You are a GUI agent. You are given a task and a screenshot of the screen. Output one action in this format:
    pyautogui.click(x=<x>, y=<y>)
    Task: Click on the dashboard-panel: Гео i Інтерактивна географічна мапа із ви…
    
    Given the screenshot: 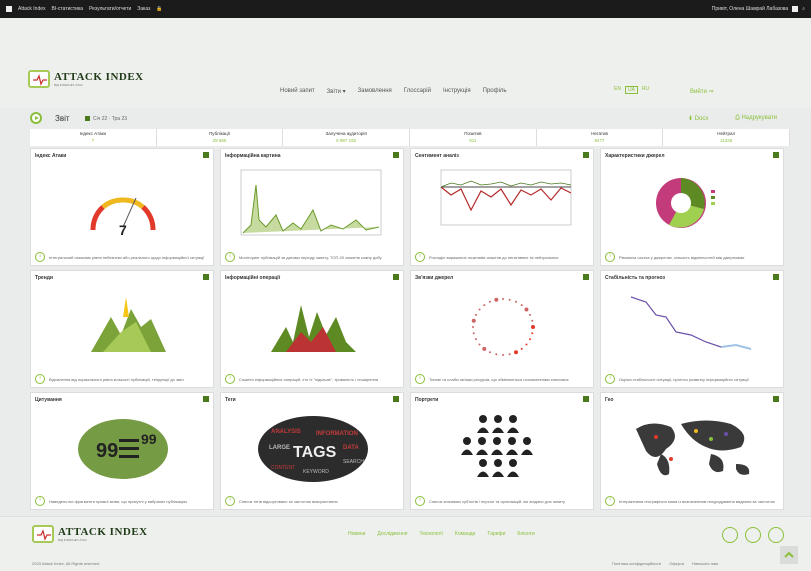 What is the action you would take?
    pyautogui.click(x=692, y=451)
    